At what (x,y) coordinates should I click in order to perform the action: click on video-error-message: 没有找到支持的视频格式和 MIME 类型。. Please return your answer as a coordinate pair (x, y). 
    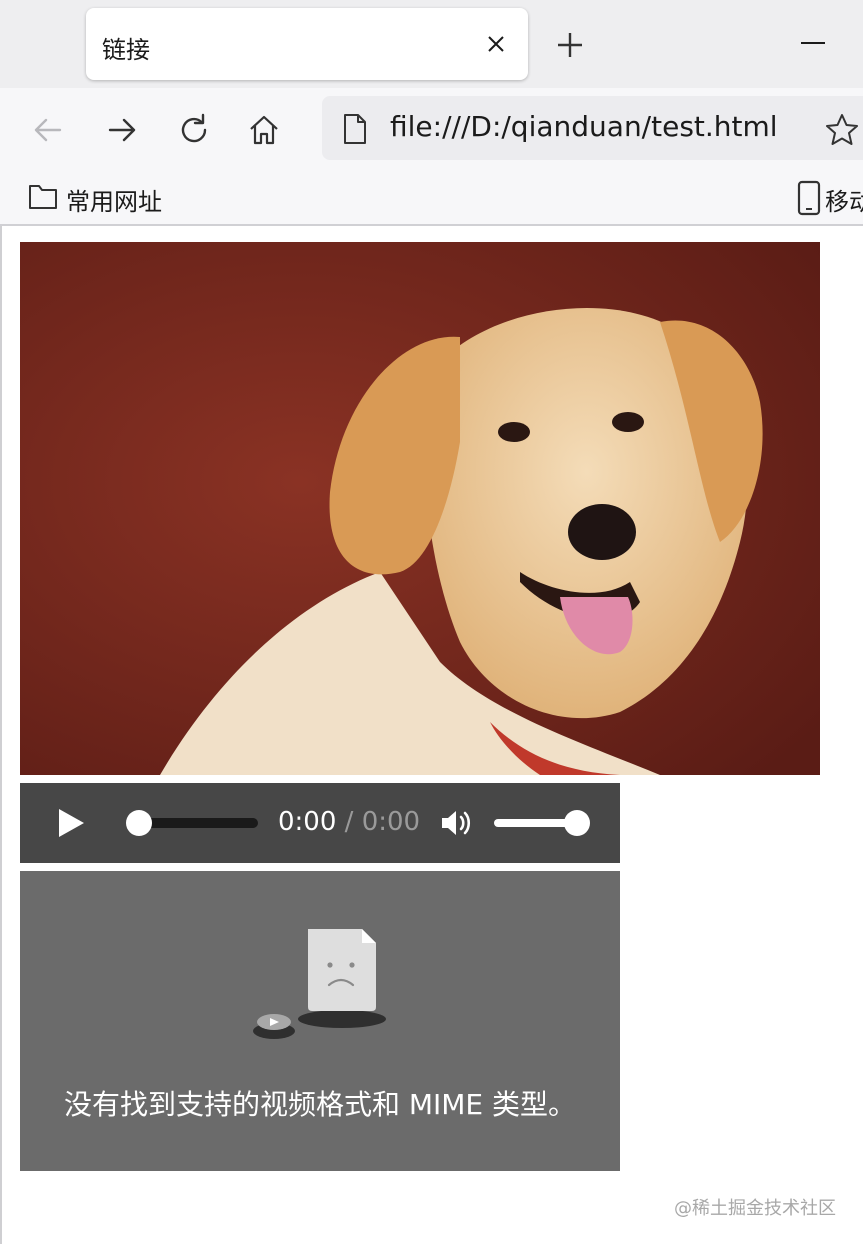
    Looking at the image, I should click on (320, 1104).